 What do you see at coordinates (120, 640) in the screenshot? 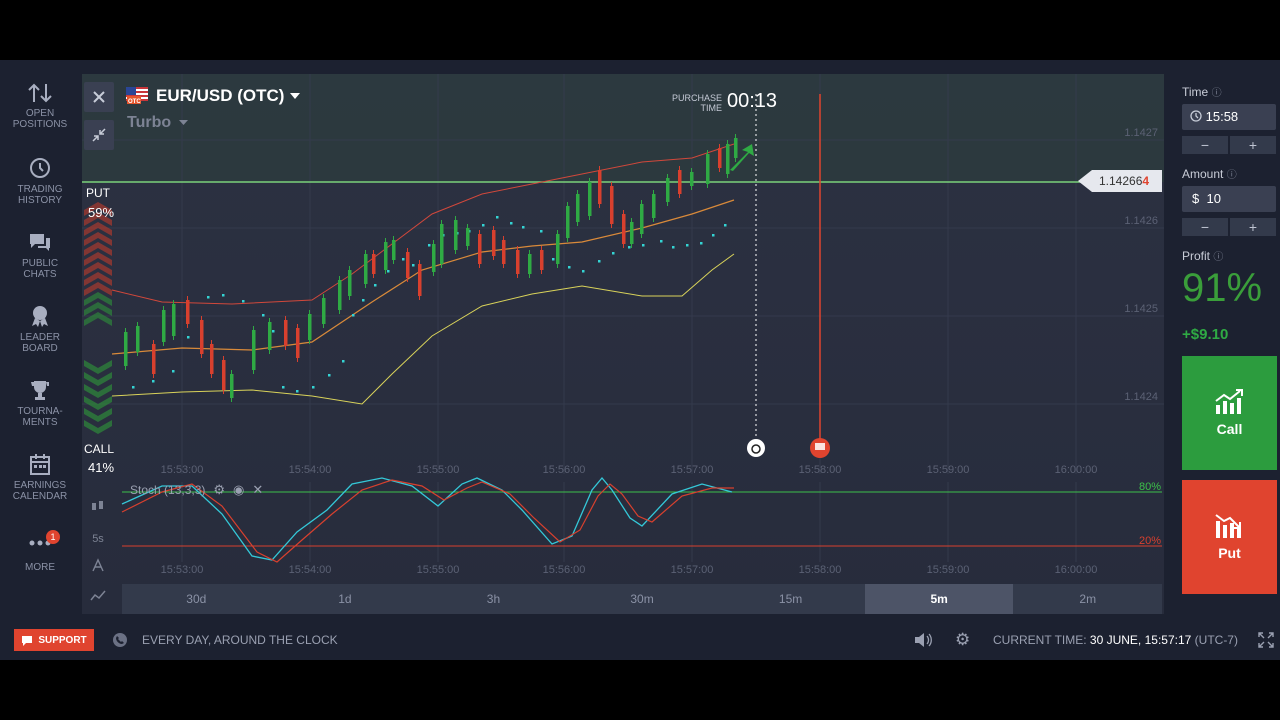
I see `phone-icon` at bounding box center [120, 640].